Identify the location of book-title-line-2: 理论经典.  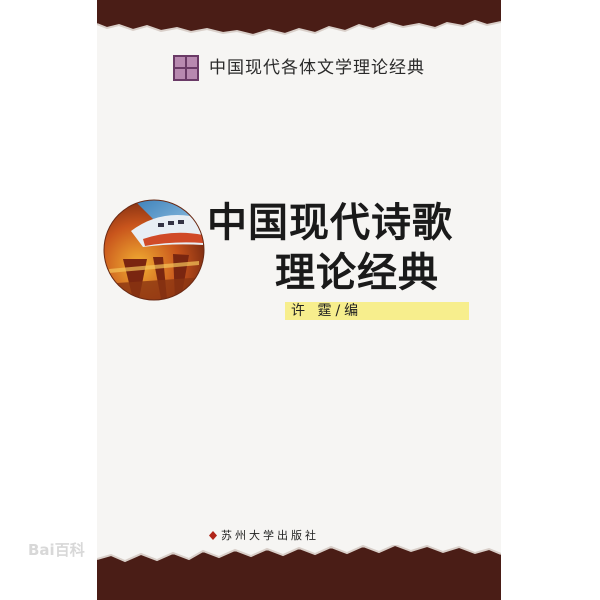
(357, 272).